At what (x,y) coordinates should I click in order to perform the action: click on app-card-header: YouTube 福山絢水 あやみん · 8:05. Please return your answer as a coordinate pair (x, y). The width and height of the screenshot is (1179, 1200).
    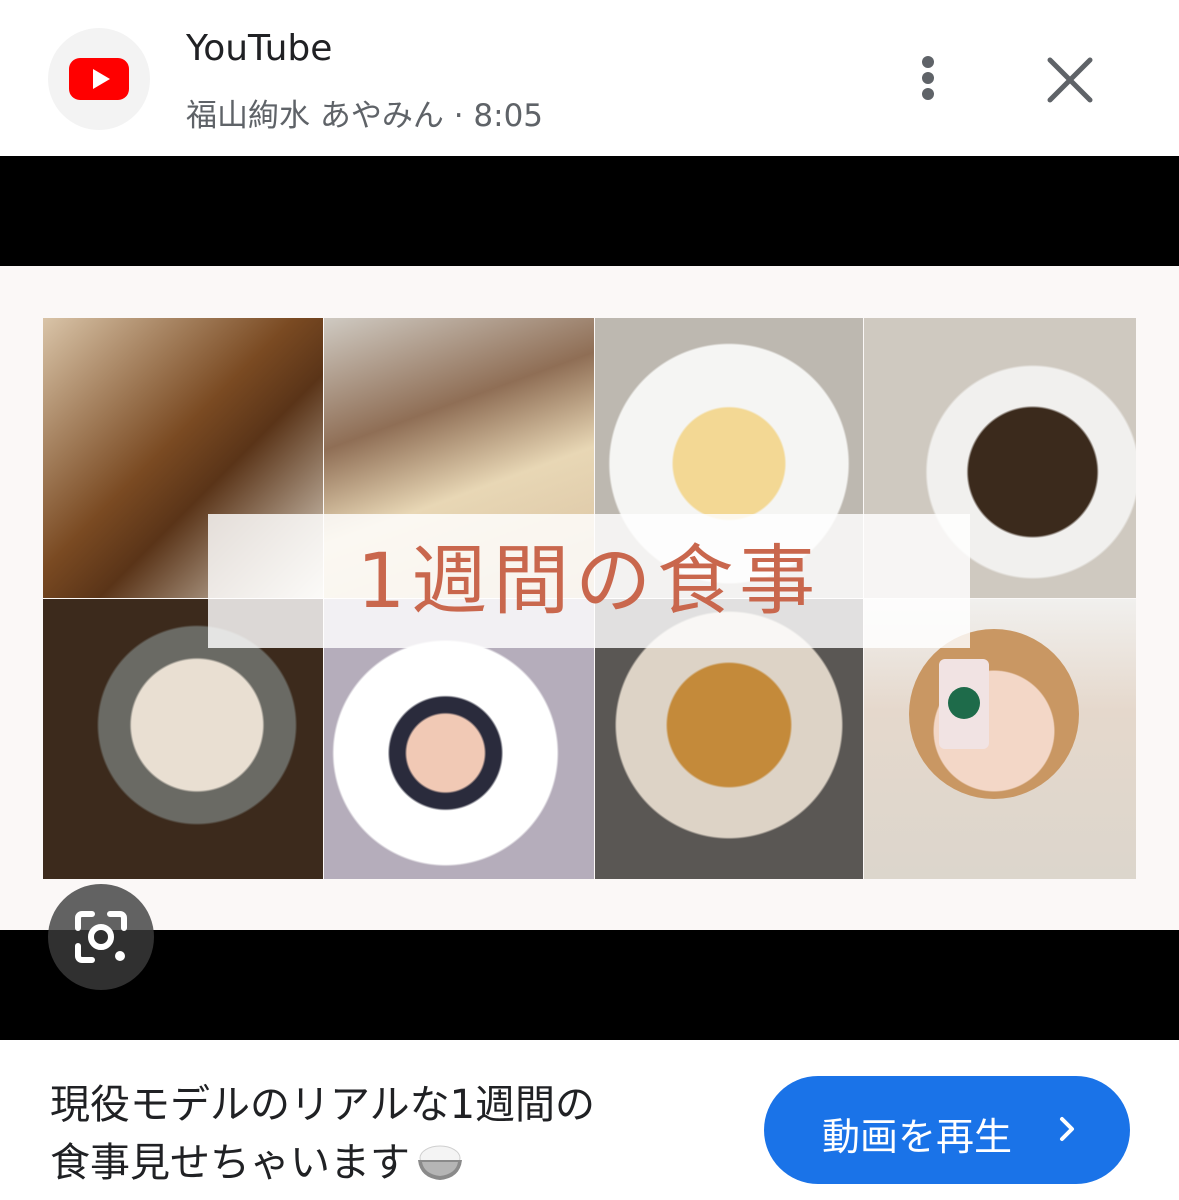
    Looking at the image, I should click on (589, 78).